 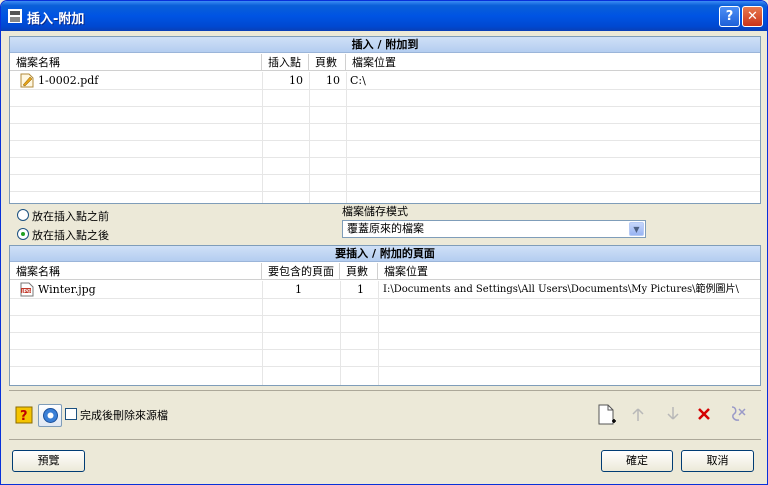 I want to click on help-title-button: ?, so click(x=729, y=16).